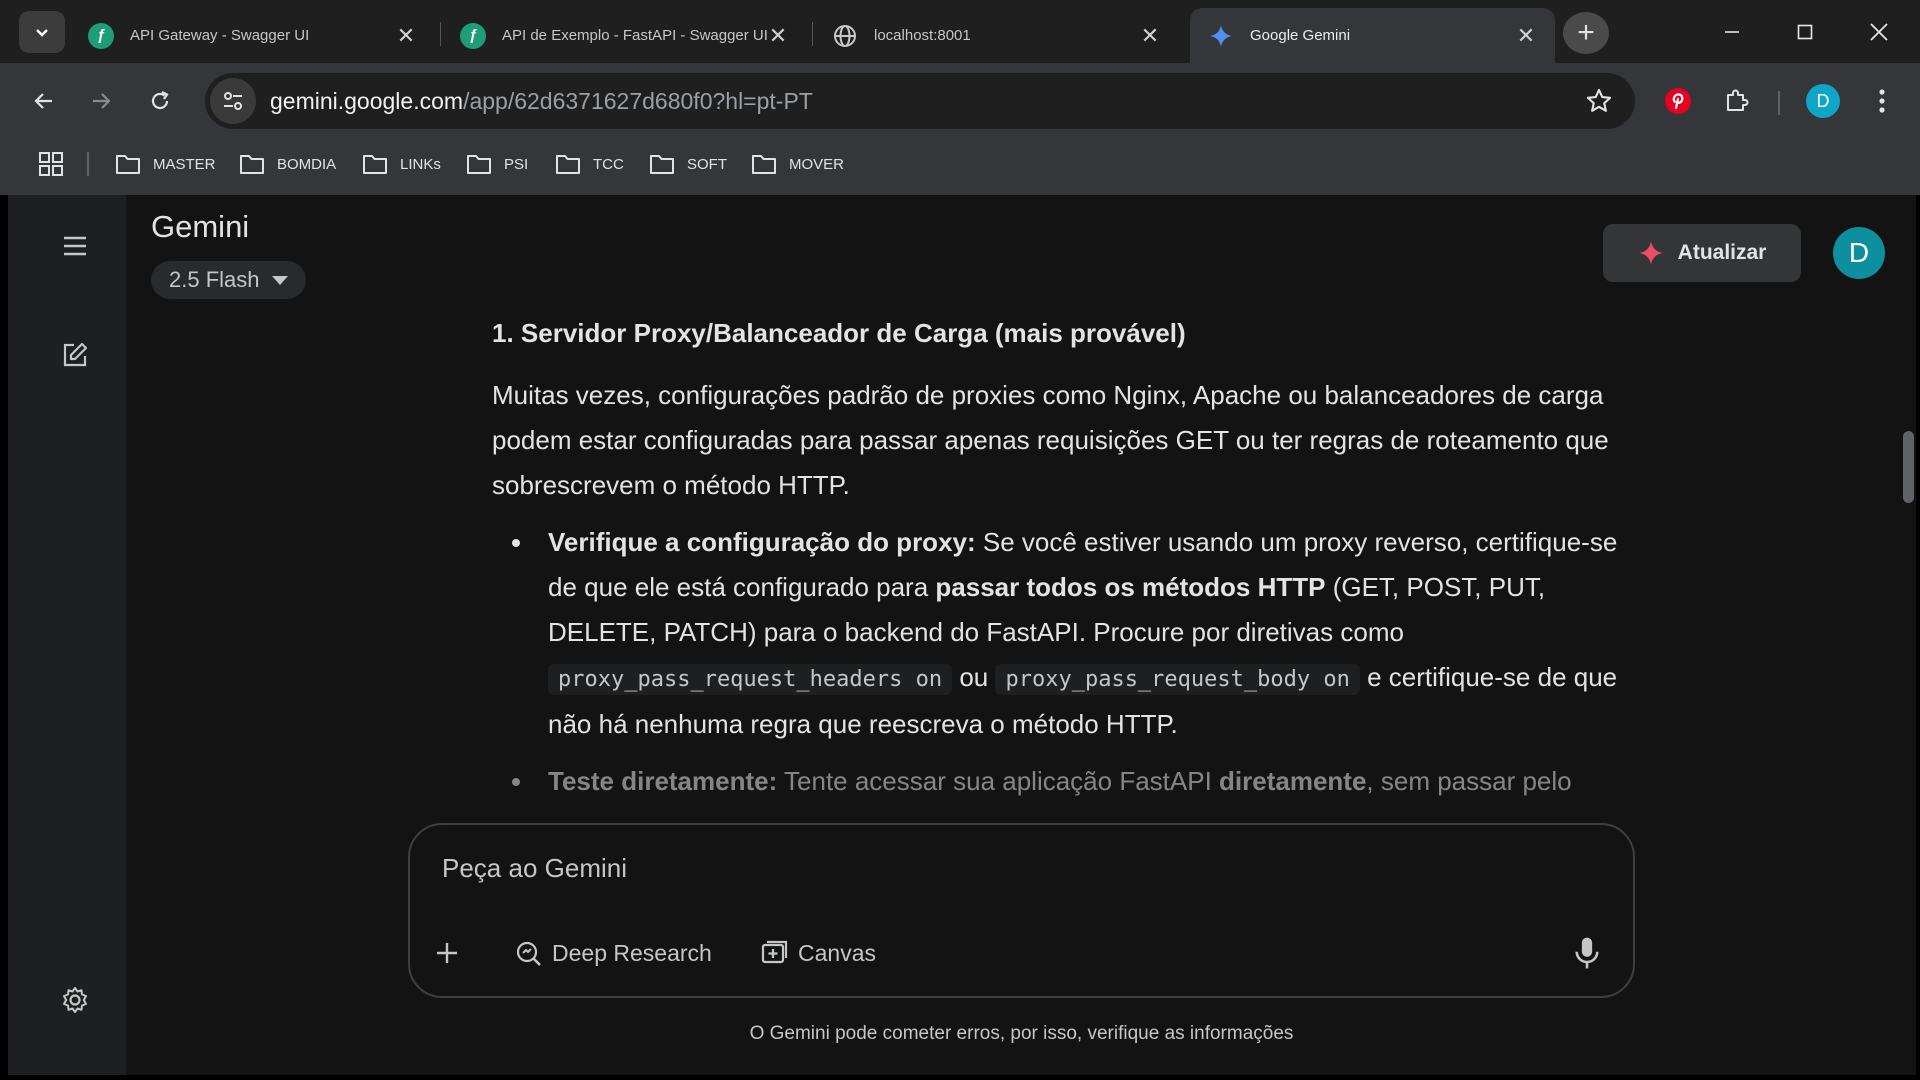  I want to click on bullet-bold: passar todos os métodos HTTP, so click(1130, 587).